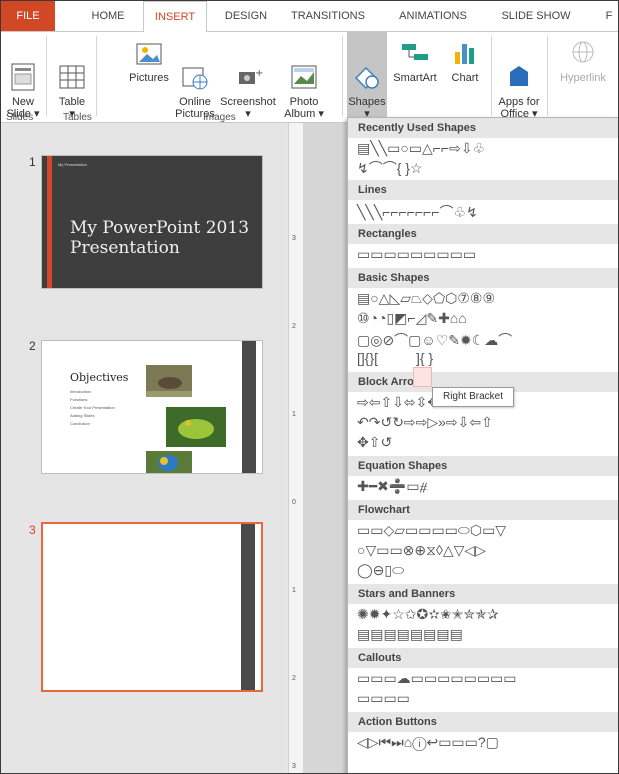 The width and height of the screenshot is (619, 774). I want to click on slide-title: My PowerPoint 2013 Presentation, so click(160, 238).